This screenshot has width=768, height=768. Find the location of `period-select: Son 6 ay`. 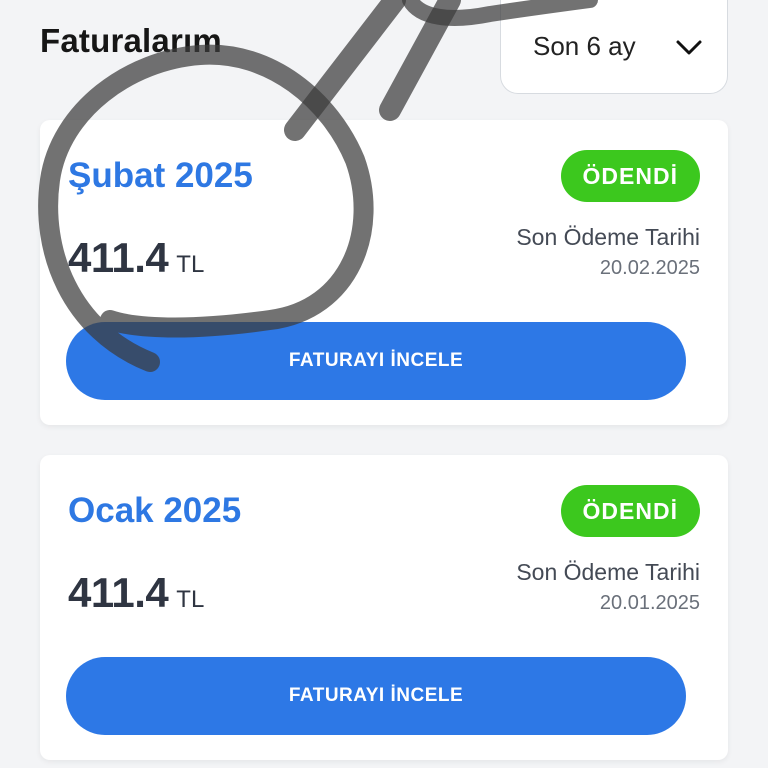

period-select: Son 6 ay is located at coordinates (614, 47).